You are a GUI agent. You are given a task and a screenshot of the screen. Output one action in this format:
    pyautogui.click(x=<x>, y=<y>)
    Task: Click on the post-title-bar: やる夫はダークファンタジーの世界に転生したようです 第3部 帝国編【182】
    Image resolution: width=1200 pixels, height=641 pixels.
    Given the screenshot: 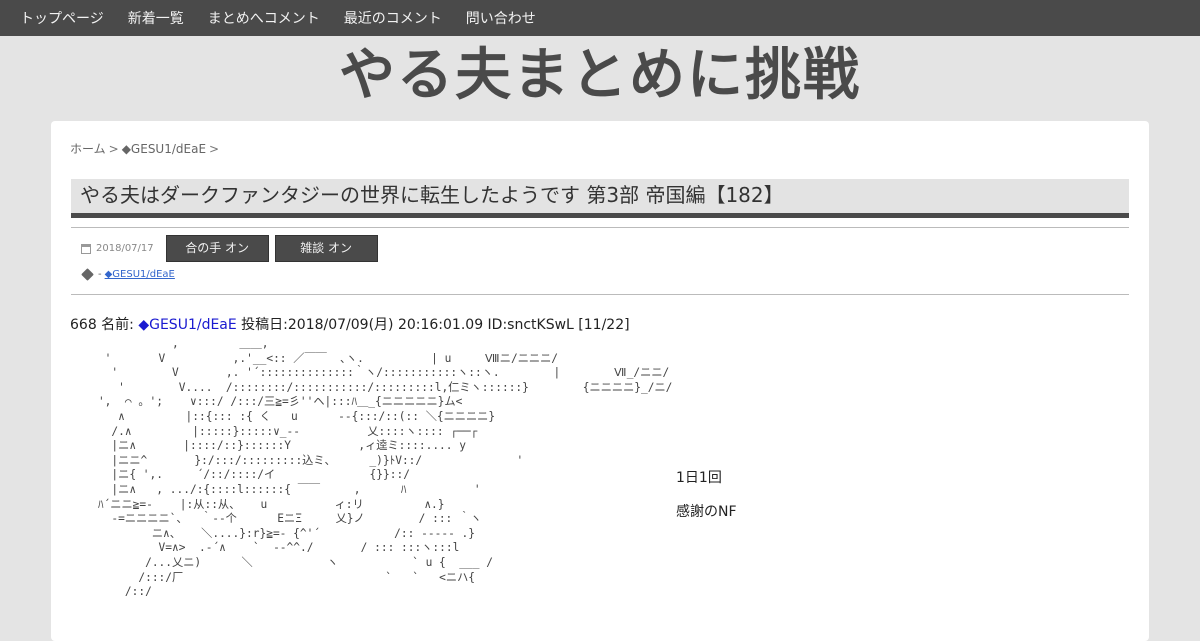 What is the action you would take?
    pyautogui.click(x=600, y=198)
    